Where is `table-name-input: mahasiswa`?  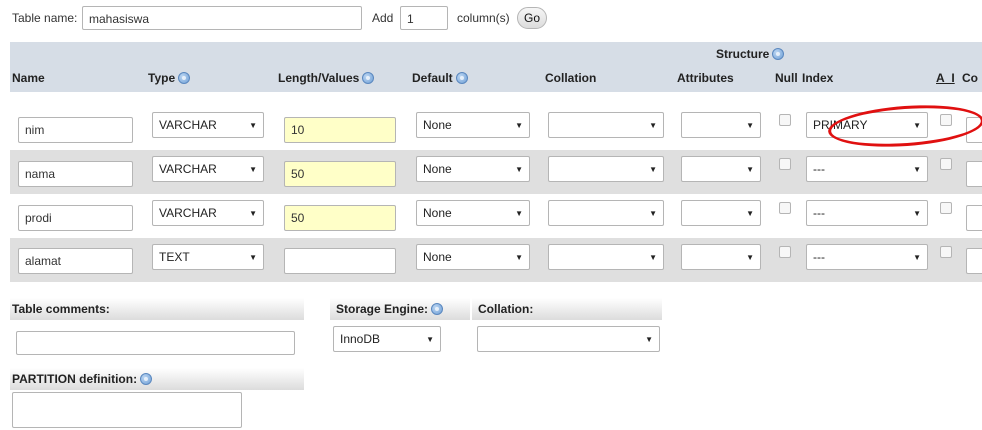
table-name-input: mahasiswa is located at coordinates (222, 18).